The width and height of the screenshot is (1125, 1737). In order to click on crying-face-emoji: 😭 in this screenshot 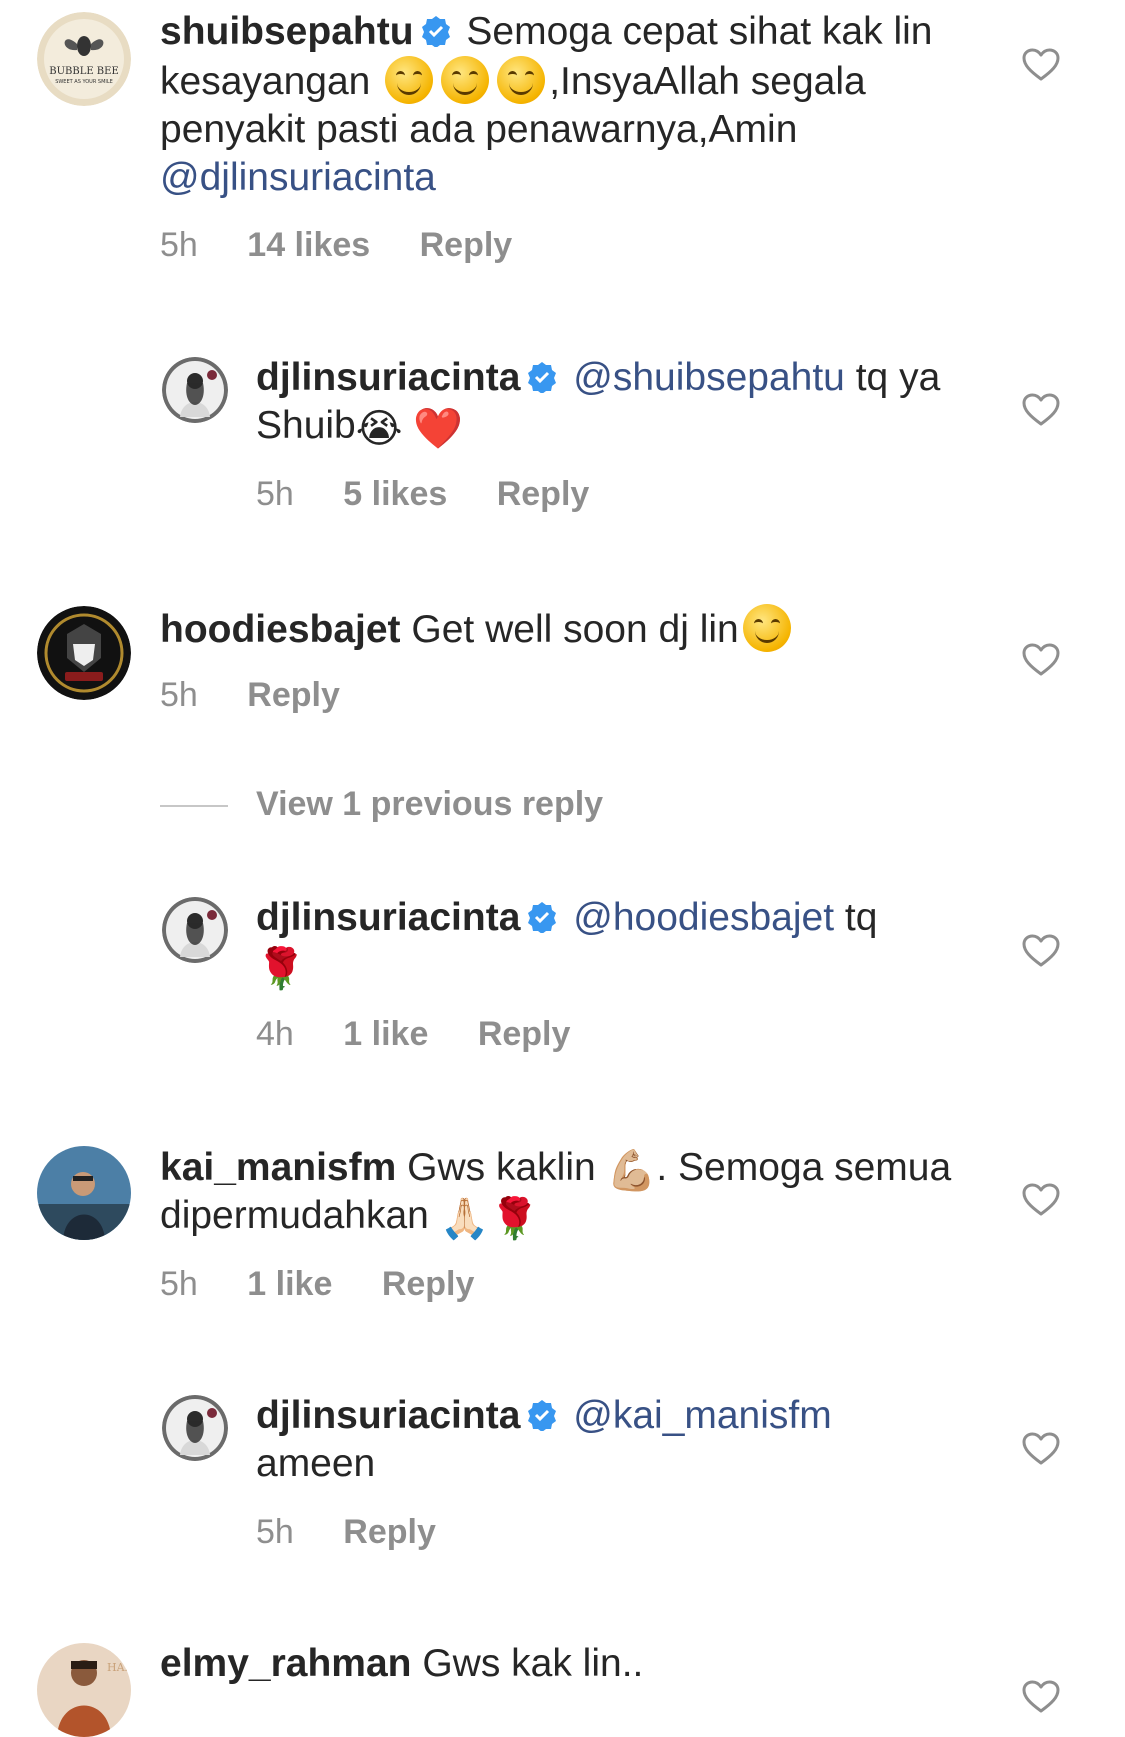, I will do `click(379, 429)`.